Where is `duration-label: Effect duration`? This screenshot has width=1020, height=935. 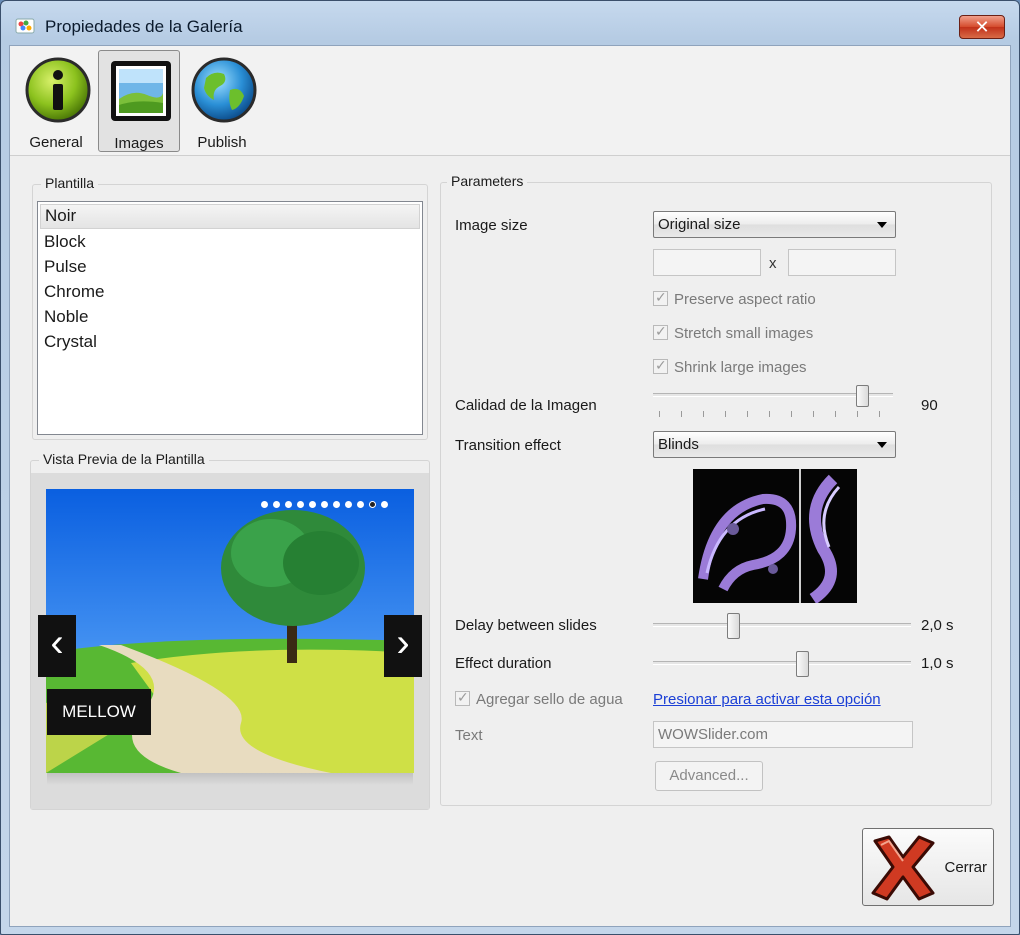 duration-label: Effect duration is located at coordinates (503, 663).